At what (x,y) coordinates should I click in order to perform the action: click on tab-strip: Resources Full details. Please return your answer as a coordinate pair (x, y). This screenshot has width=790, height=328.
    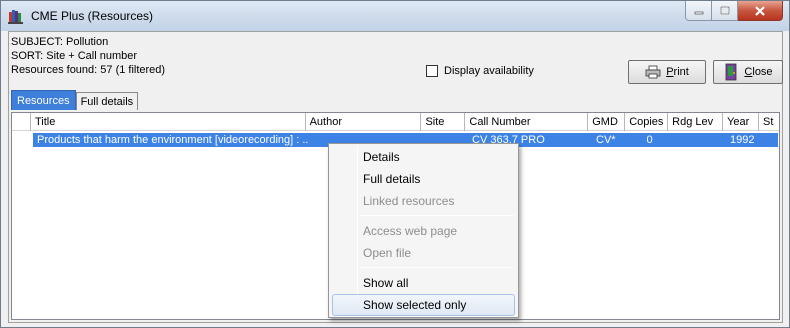
    Looking at the image, I should click on (75, 100).